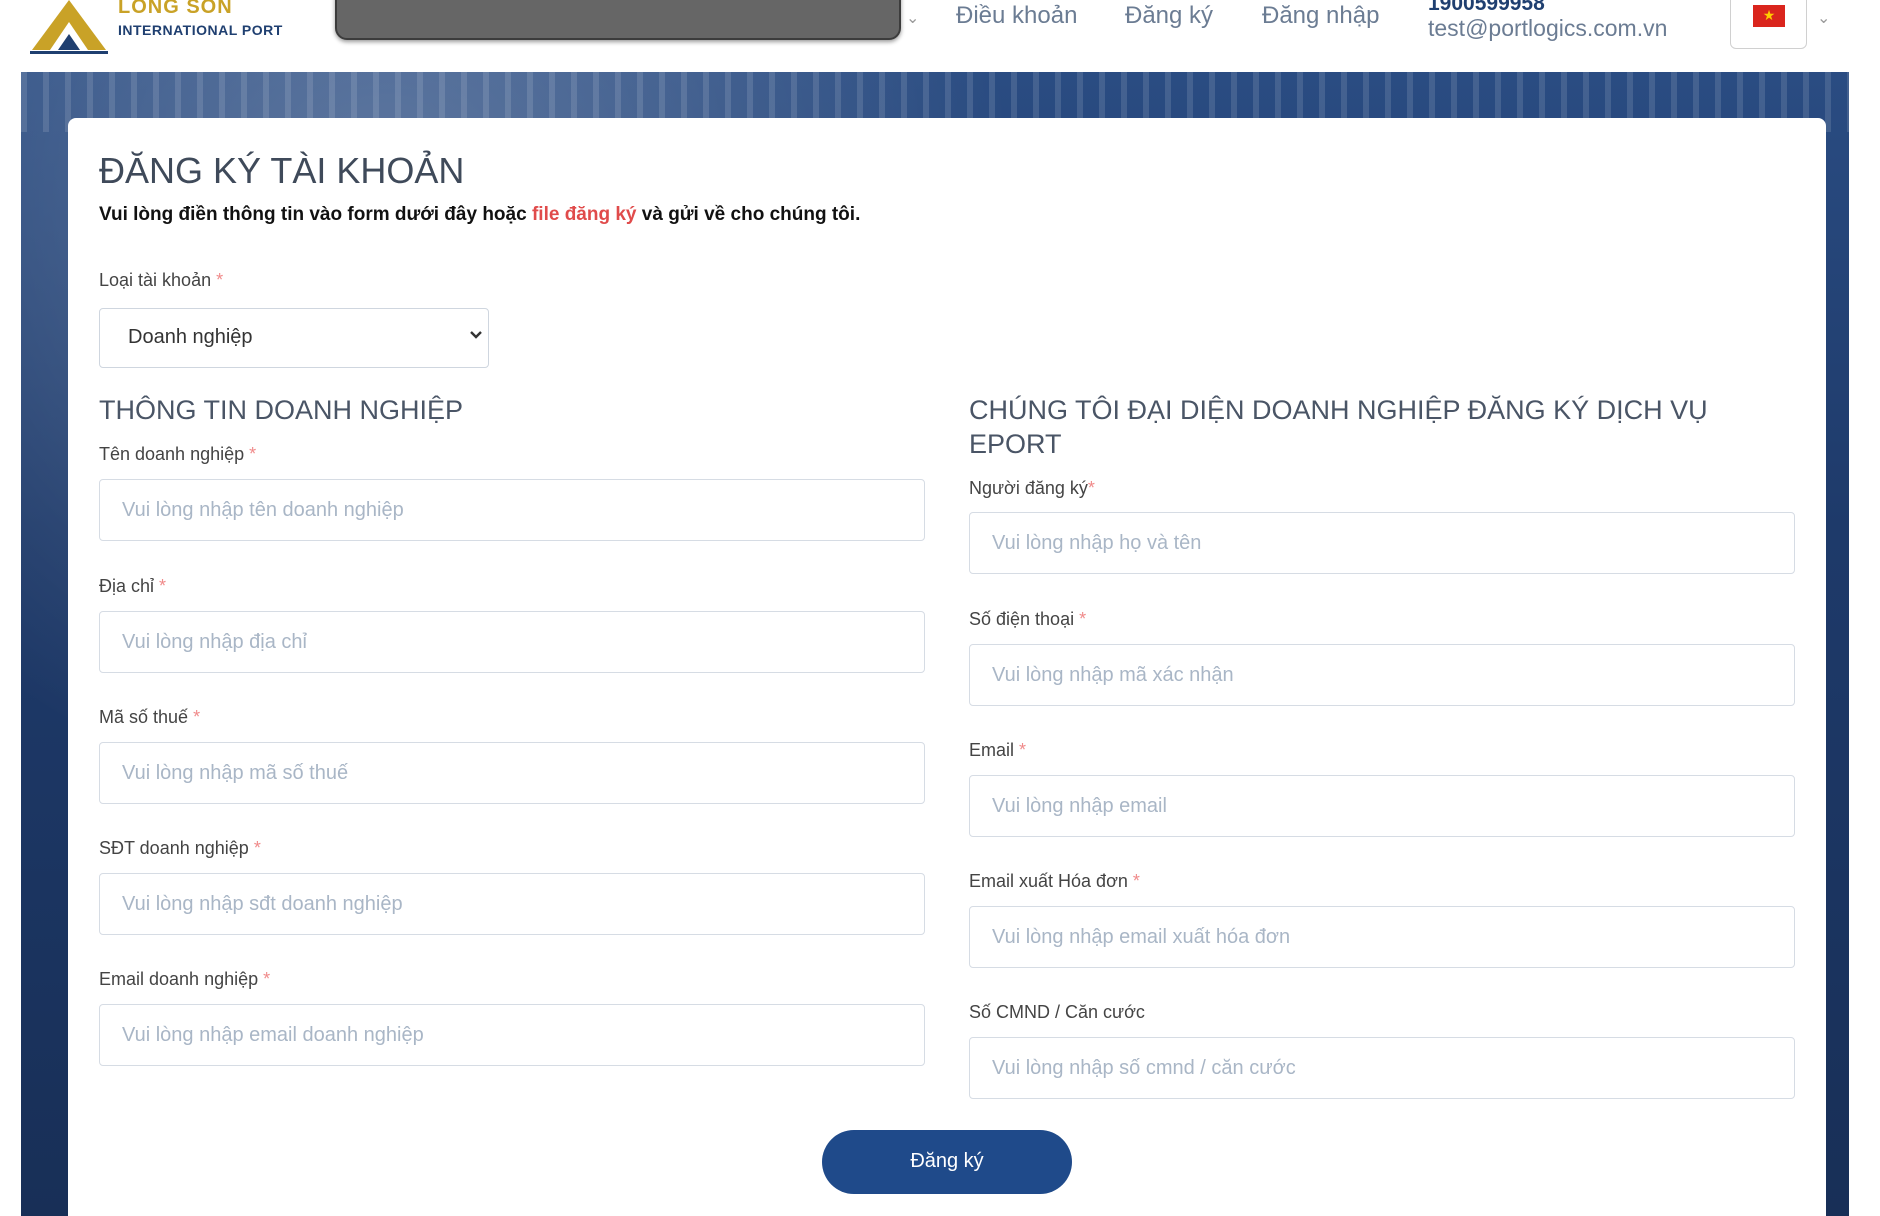 The height and width of the screenshot is (1216, 1880). I want to click on registration-file-link: file đăng ký, so click(584, 214).